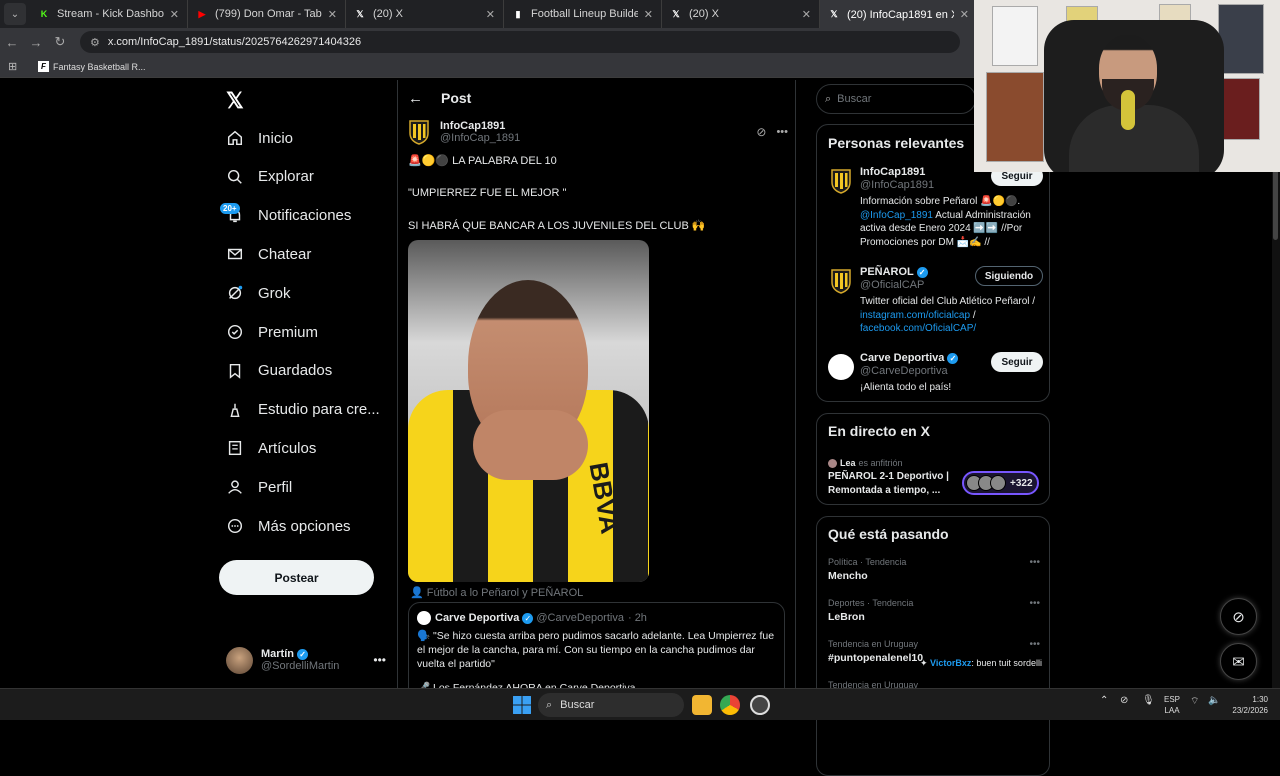 The height and width of the screenshot is (776, 1280). Describe the element at coordinates (60, 42) in the screenshot. I see `reload-icon: ↻` at that location.